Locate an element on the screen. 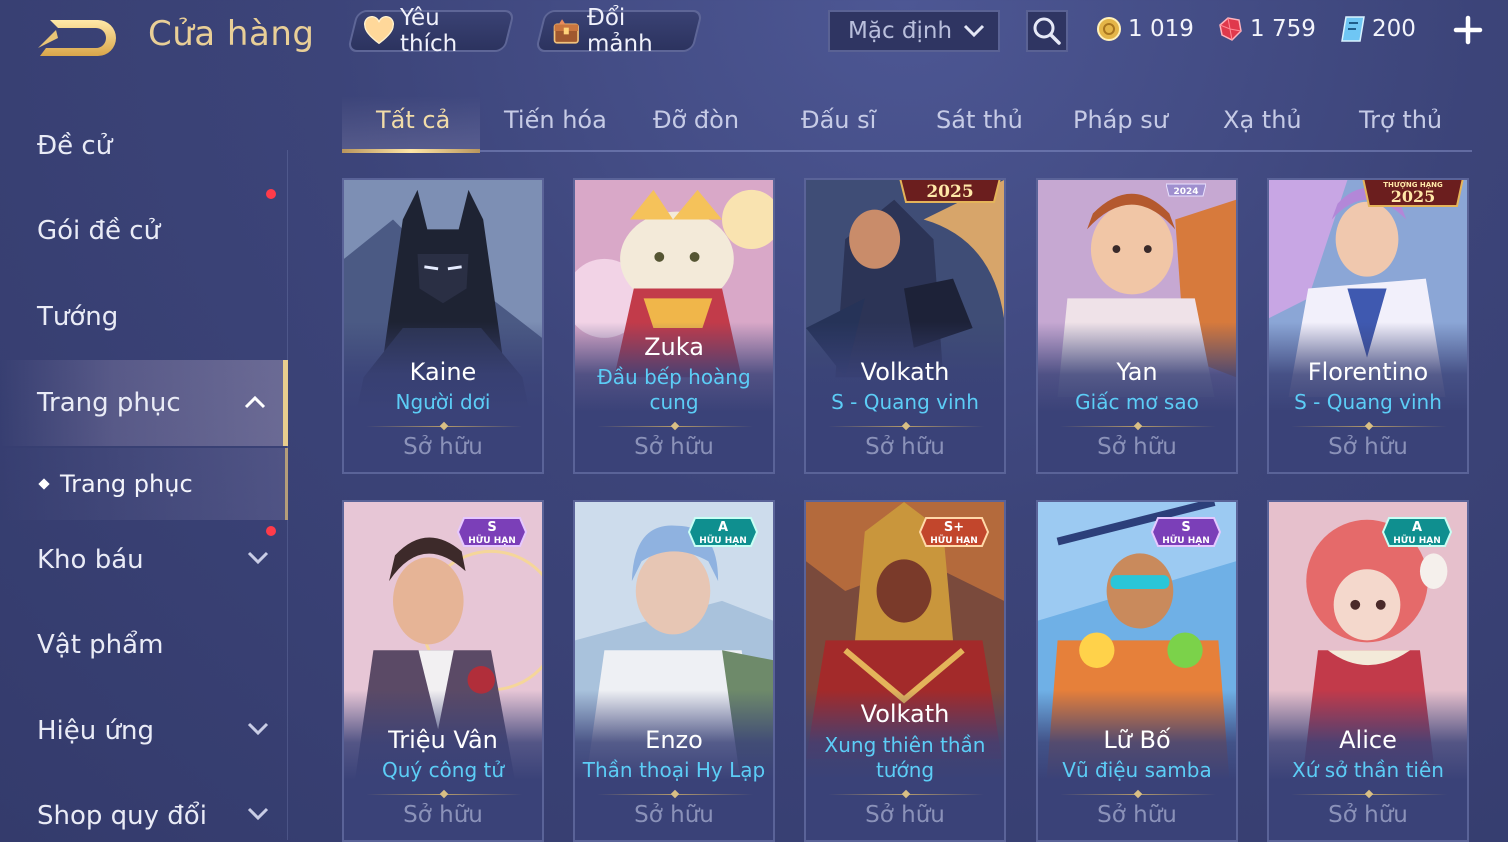 This screenshot has width=1508, height=842. favorite-label: Yêu thích is located at coordinates (429, 31).